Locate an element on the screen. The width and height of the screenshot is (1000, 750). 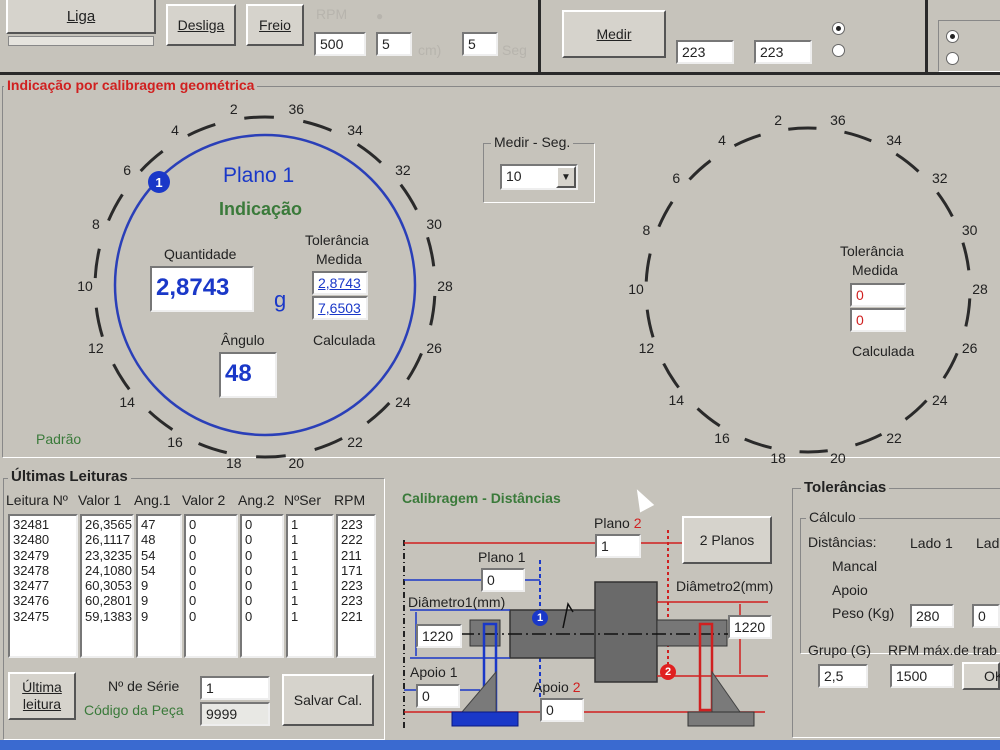
plano2-text: Plano is located at coordinates (612, 523).